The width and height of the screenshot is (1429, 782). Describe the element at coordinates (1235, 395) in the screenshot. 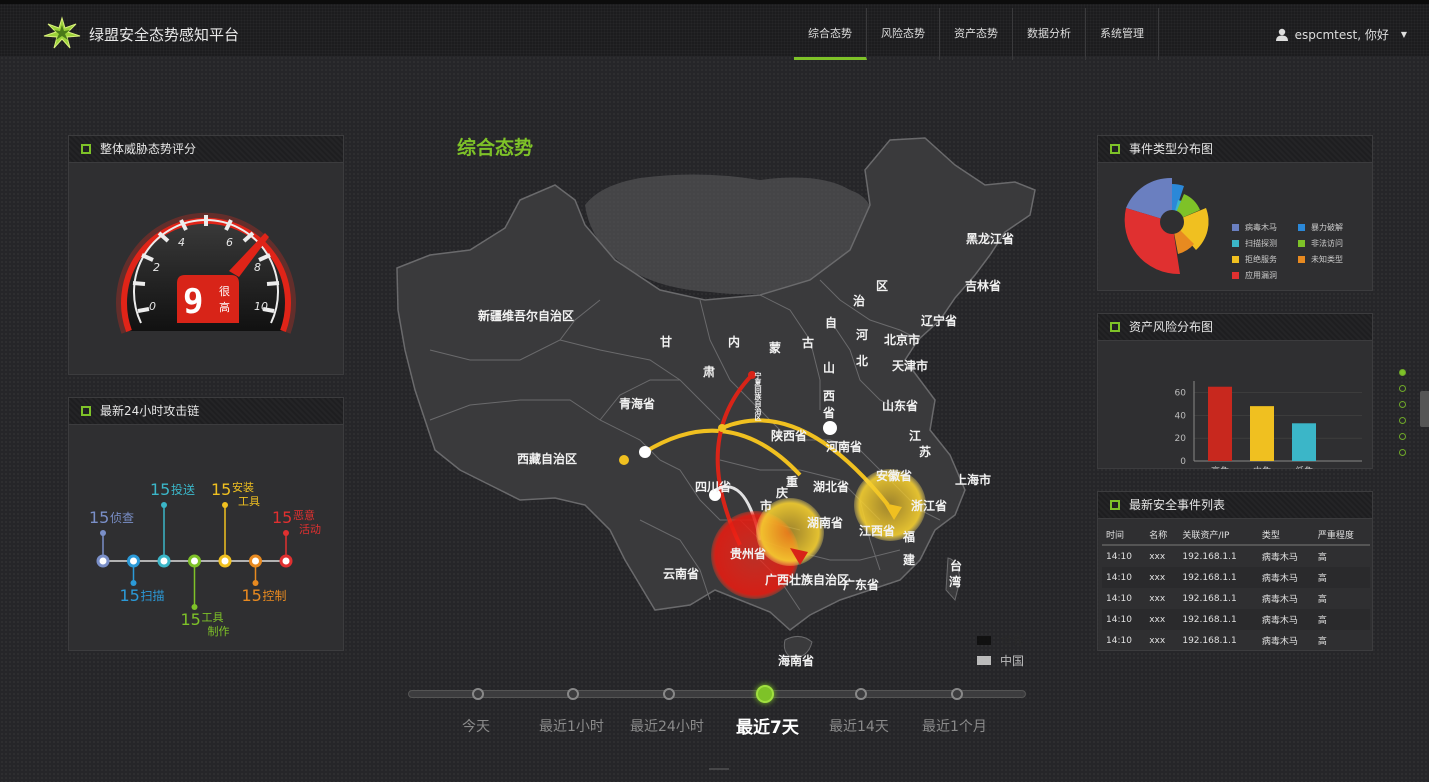

I see `asset-risk-panel: 资产风险分布图 0 20 40 60 高危 中危 低危` at that location.